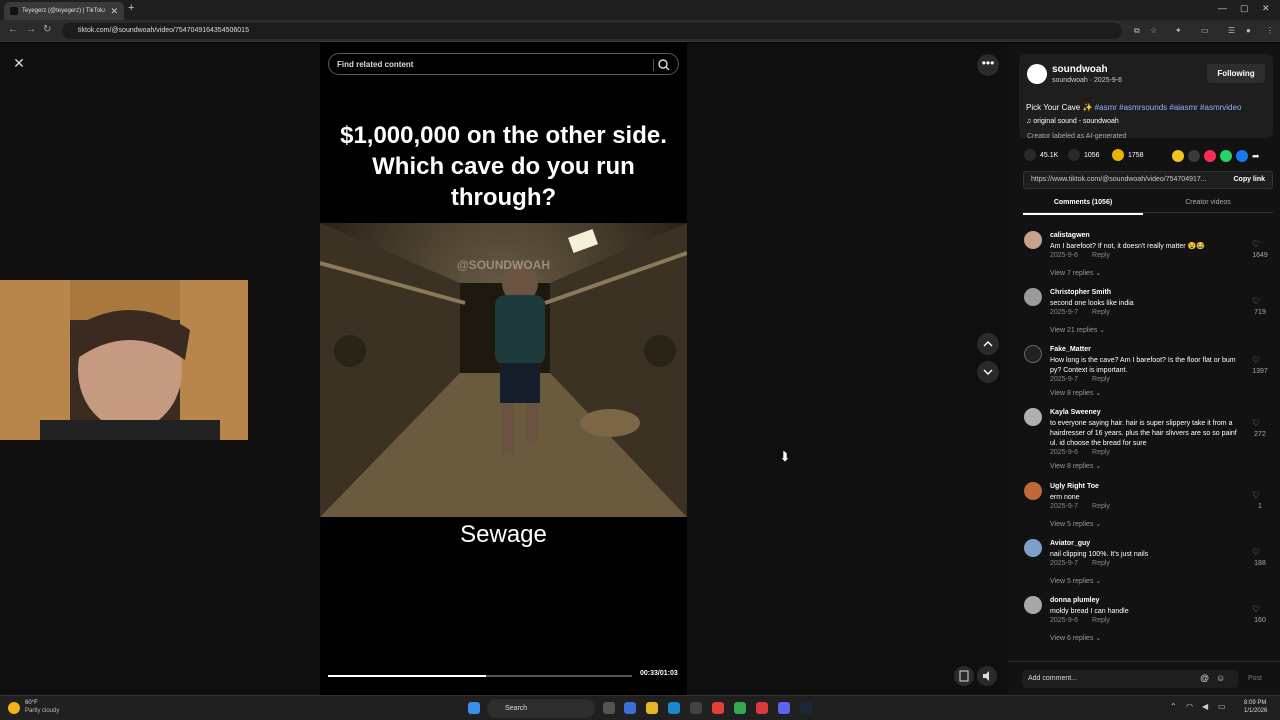  What do you see at coordinates (1074, 600) in the screenshot?
I see `comment-username: donna plumley` at bounding box center [1074, 600].